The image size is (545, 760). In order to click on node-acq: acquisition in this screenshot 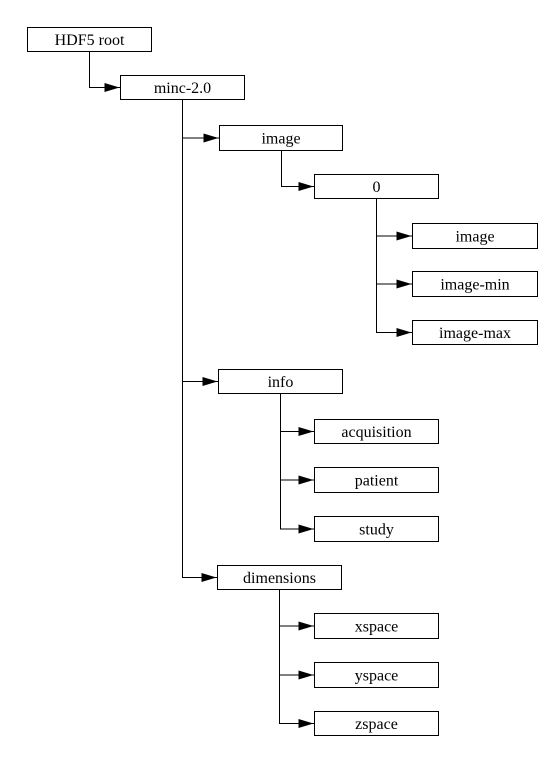, I will do `click(376, 431)`.